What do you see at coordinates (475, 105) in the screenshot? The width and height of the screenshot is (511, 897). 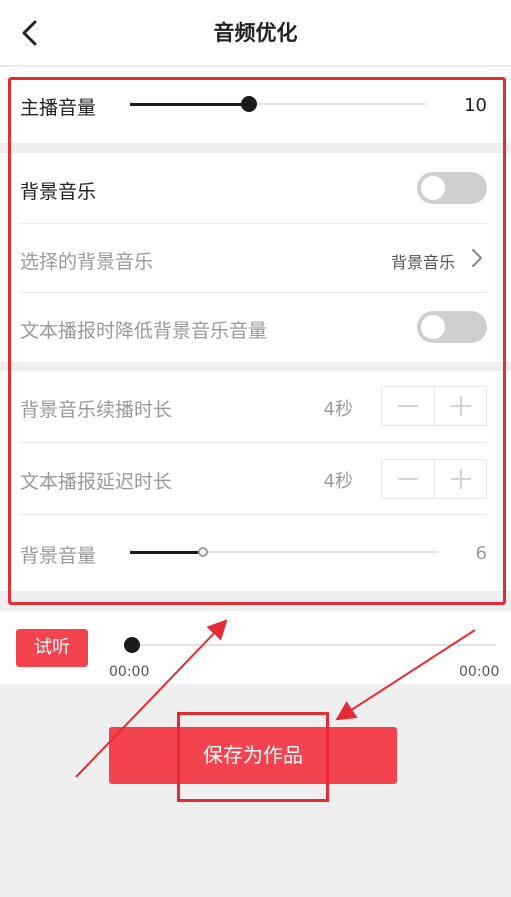 I see `anchor-volume-value: 10` at bounding box center [475, 105].